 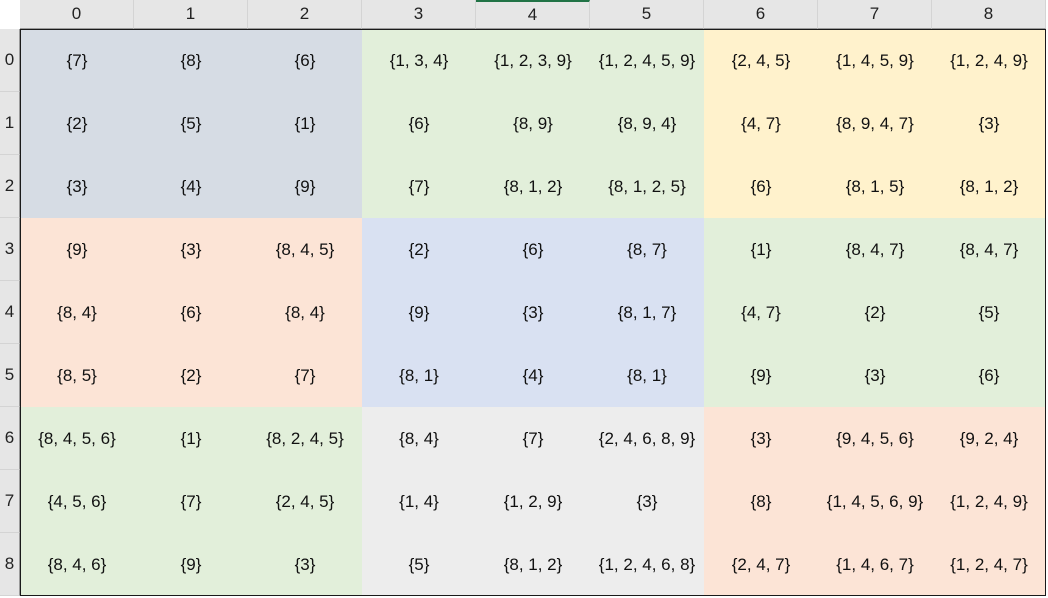 I want to click on cell-r8-c8: {1, 2, 4, 7}, so click(x=989, y=564).